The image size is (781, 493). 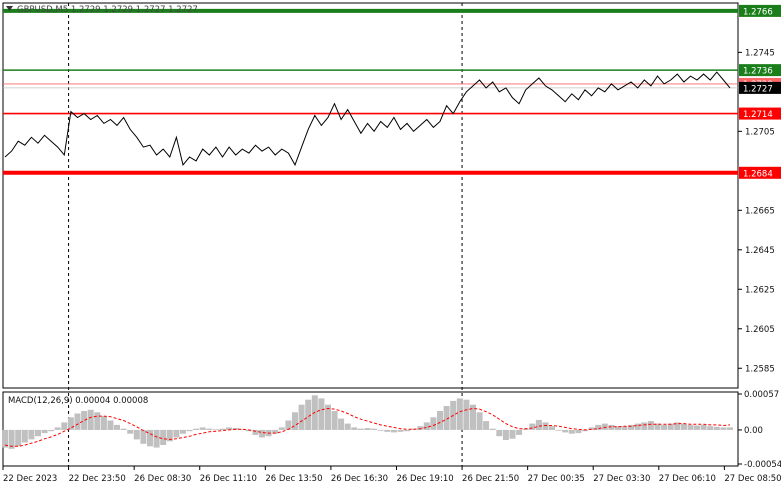 I want to click on price-axis-label: 1.2705, so click(x=760, y=132).